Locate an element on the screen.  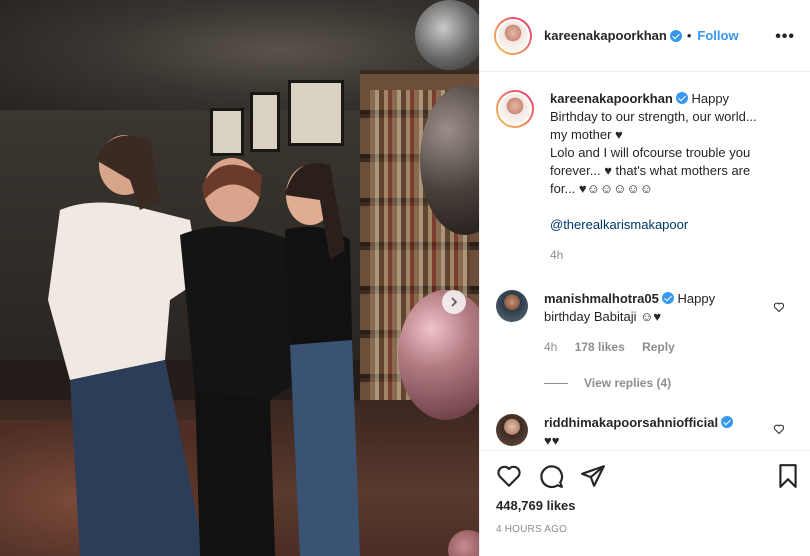
caption-line: for... ♥☺☺☺☺☺ is located at coordinates (601, 188).